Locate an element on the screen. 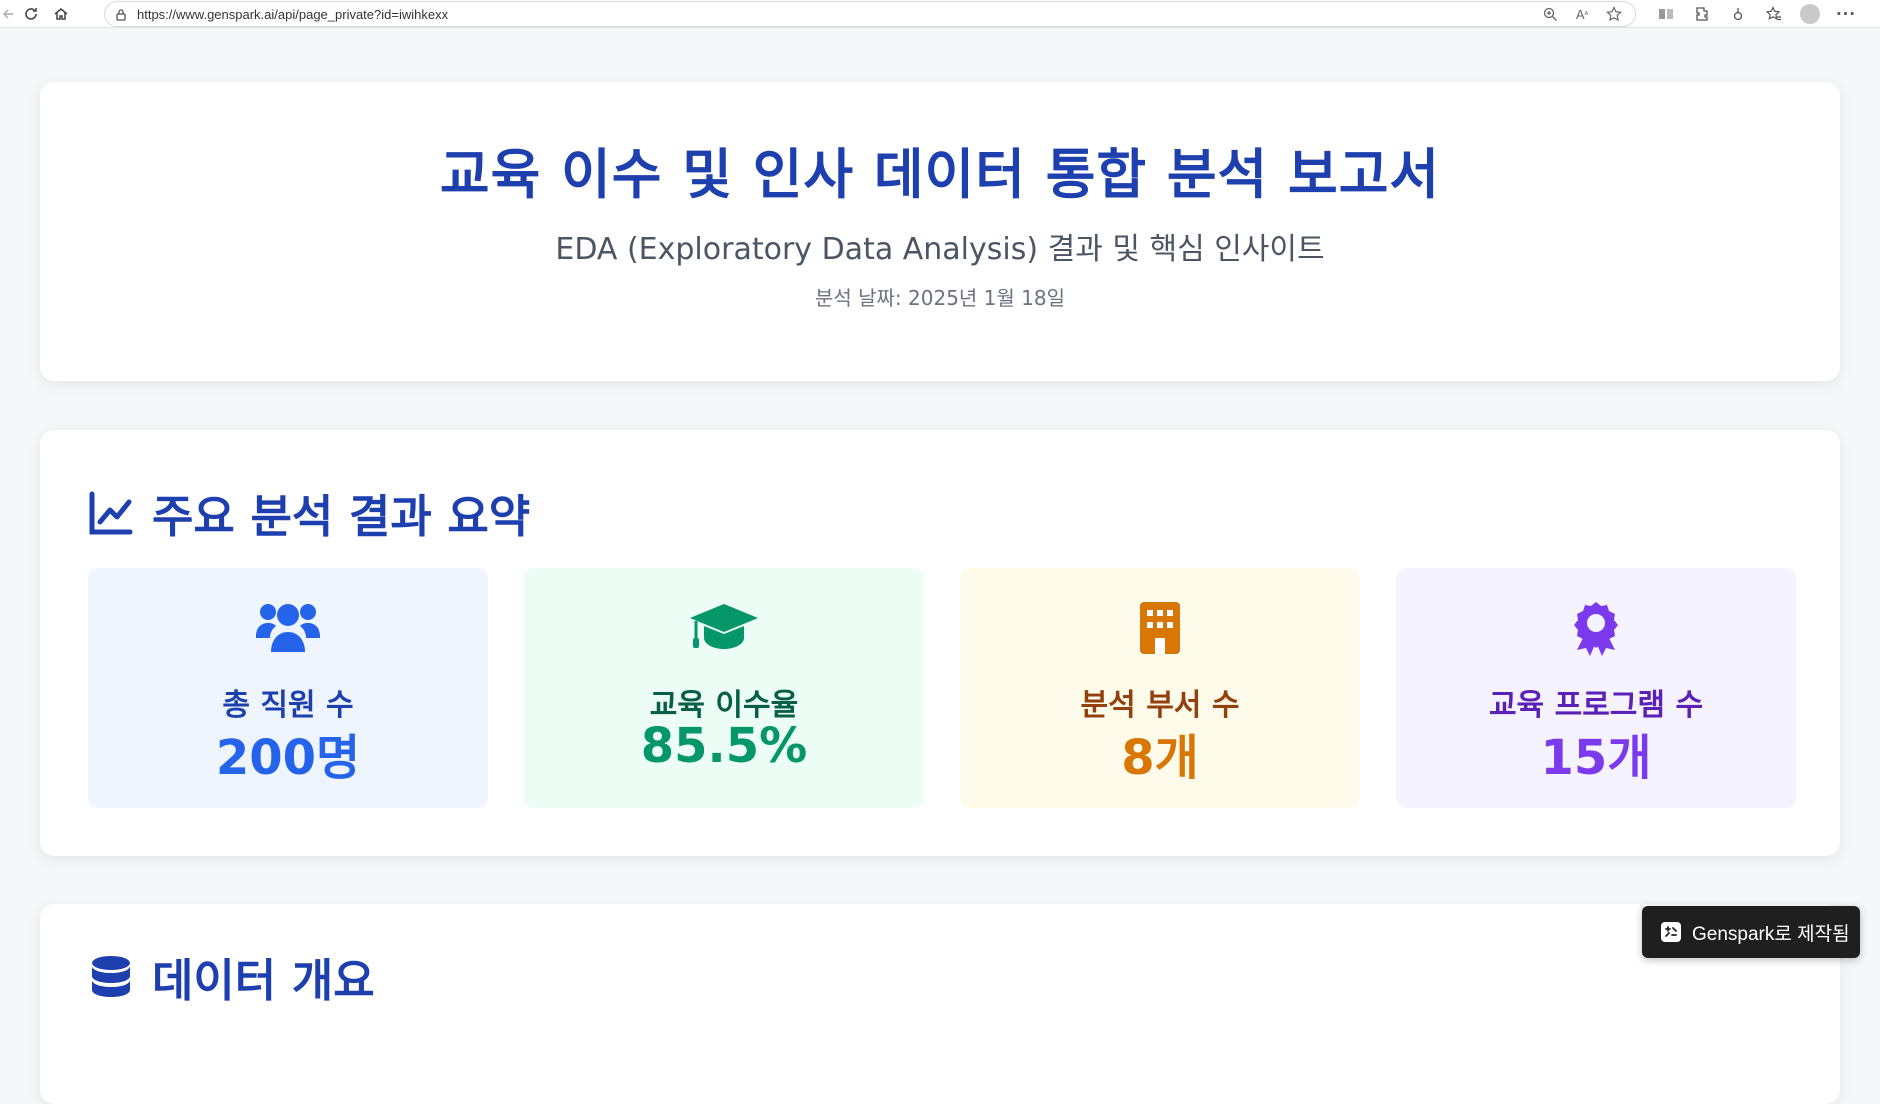 The image size is (1880, 1104). browser-essentials-icon is located at coordinates (1738, 14).